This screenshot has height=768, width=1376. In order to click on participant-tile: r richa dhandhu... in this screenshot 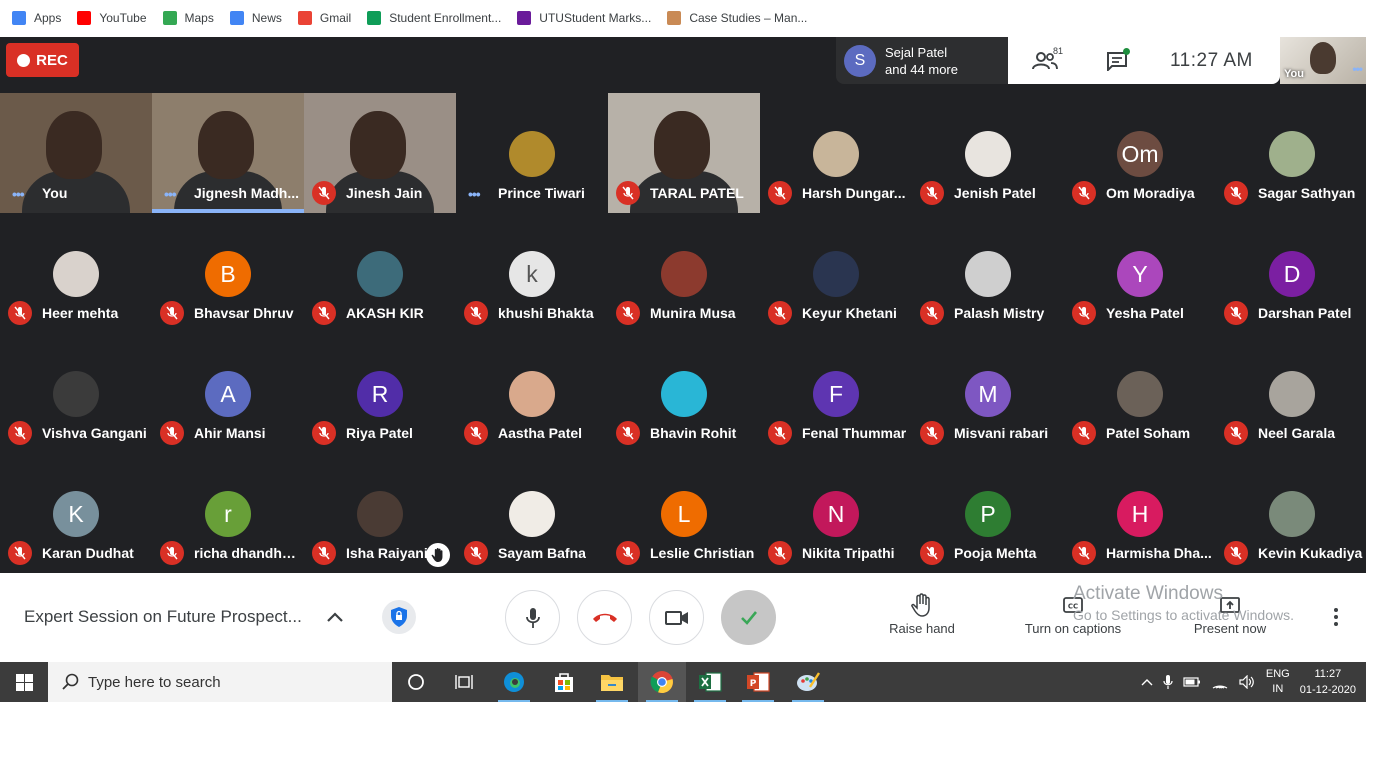, I will do `click(228, 513)`.